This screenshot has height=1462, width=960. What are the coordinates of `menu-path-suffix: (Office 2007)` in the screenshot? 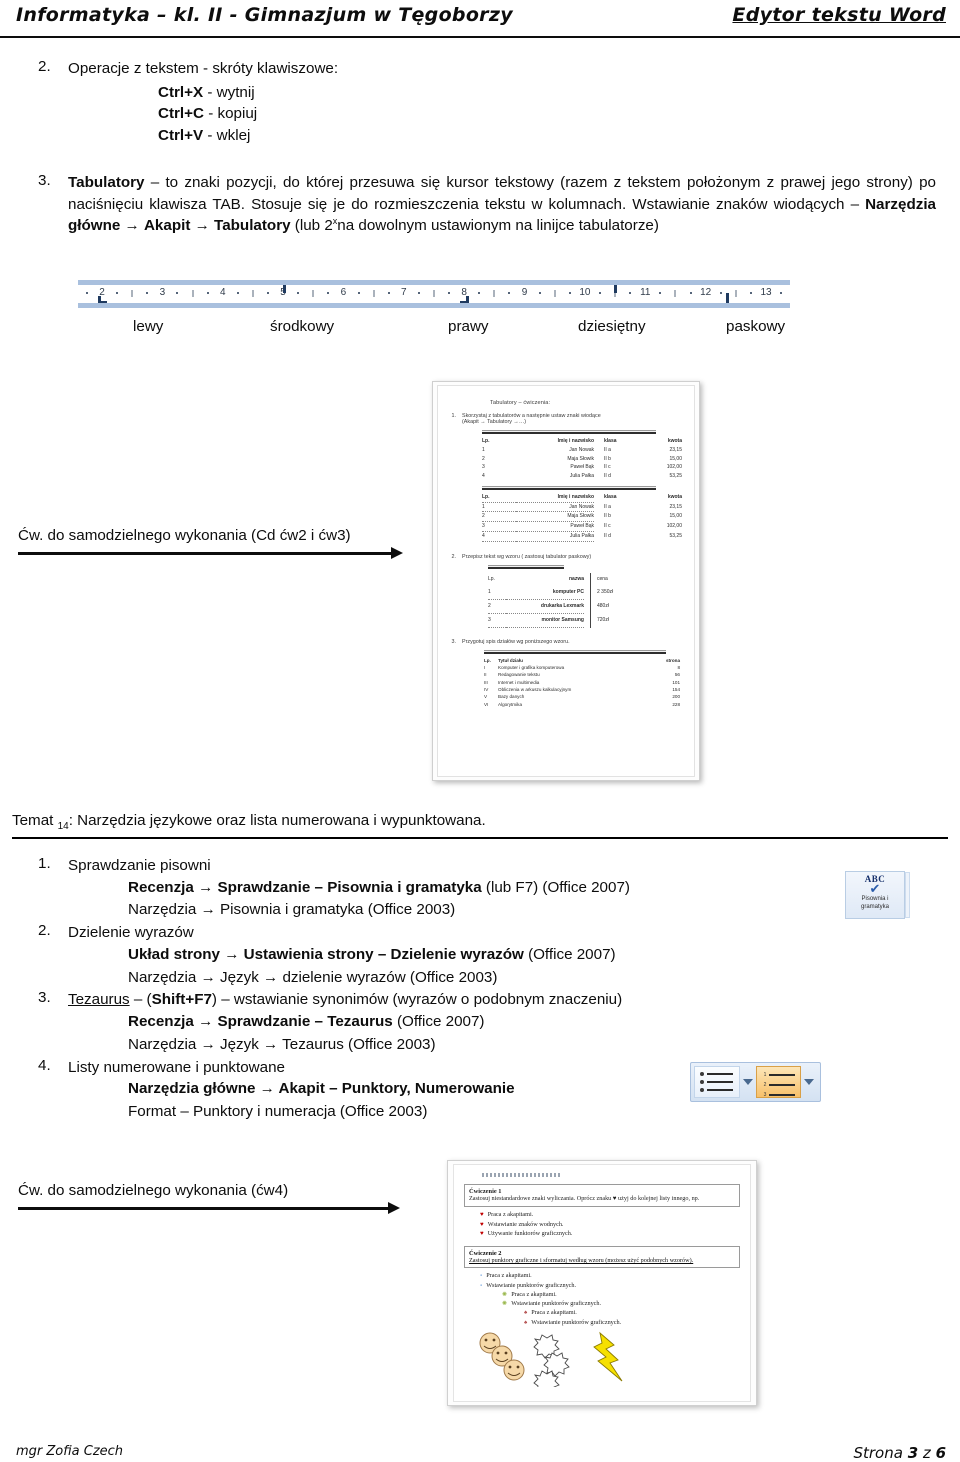 It's located at (569, 954).